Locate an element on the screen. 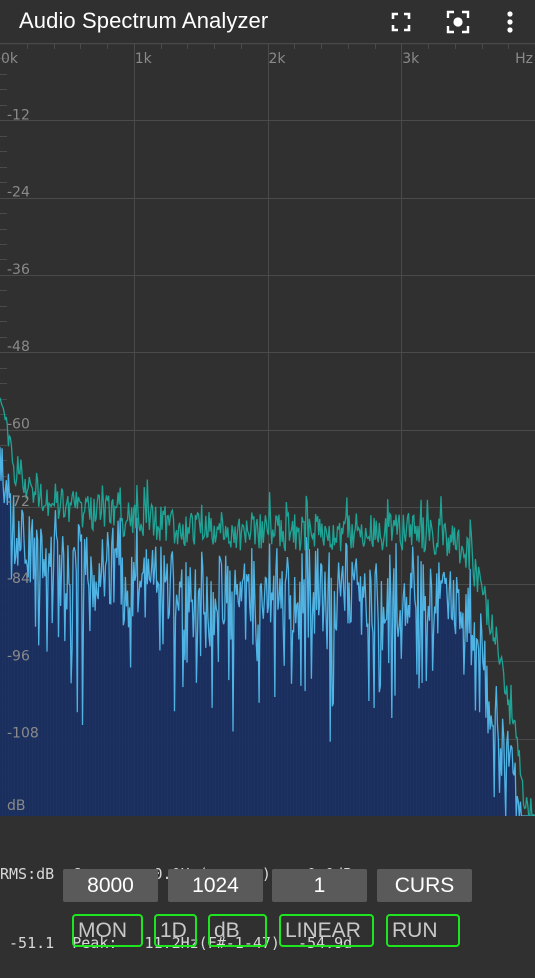 This screenshot has height=978, width=535. app-bar: Audio Spectrum Analyzer is located at coordinates (267, 21).